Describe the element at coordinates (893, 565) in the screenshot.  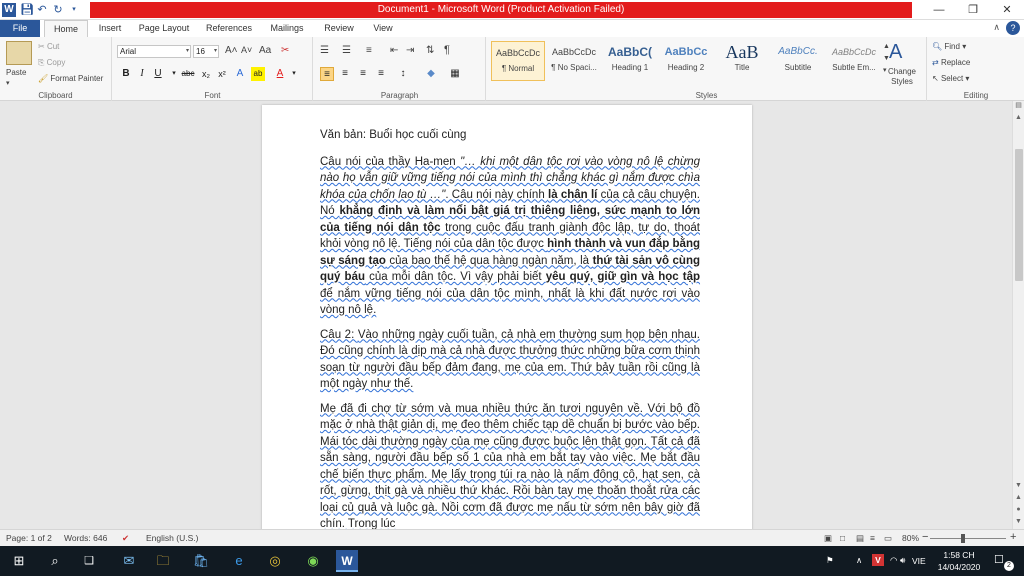
I see `wifi-icon: ◠` at that location.